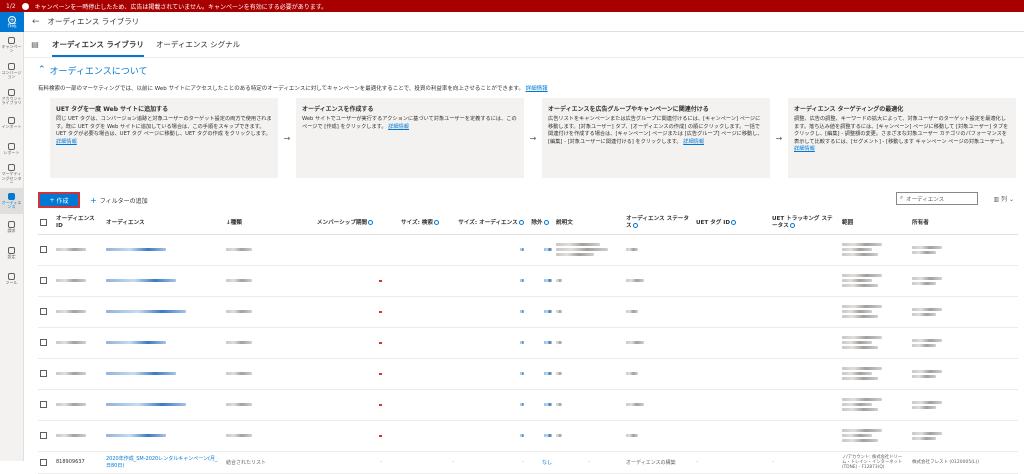 Image resolution: width=1024 pixels, height=474 pixels. Describe the element at coordinates (59, 200) in the screenshot. I see `create-button: + 作成` at that location.